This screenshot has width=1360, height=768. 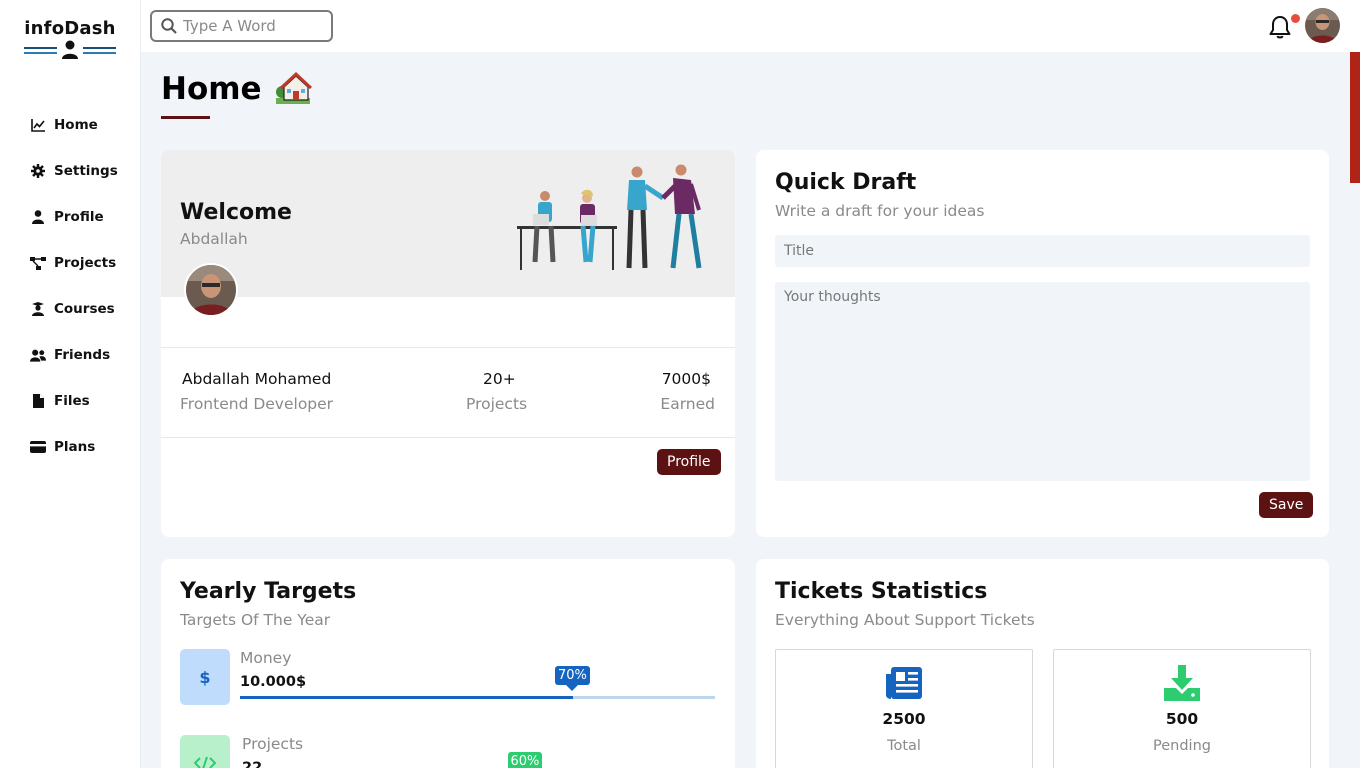 What do you see at coordinates (1042, 381) in the screenshot?
I see `draft-body-textarea` at bounding box center [1042, 381].